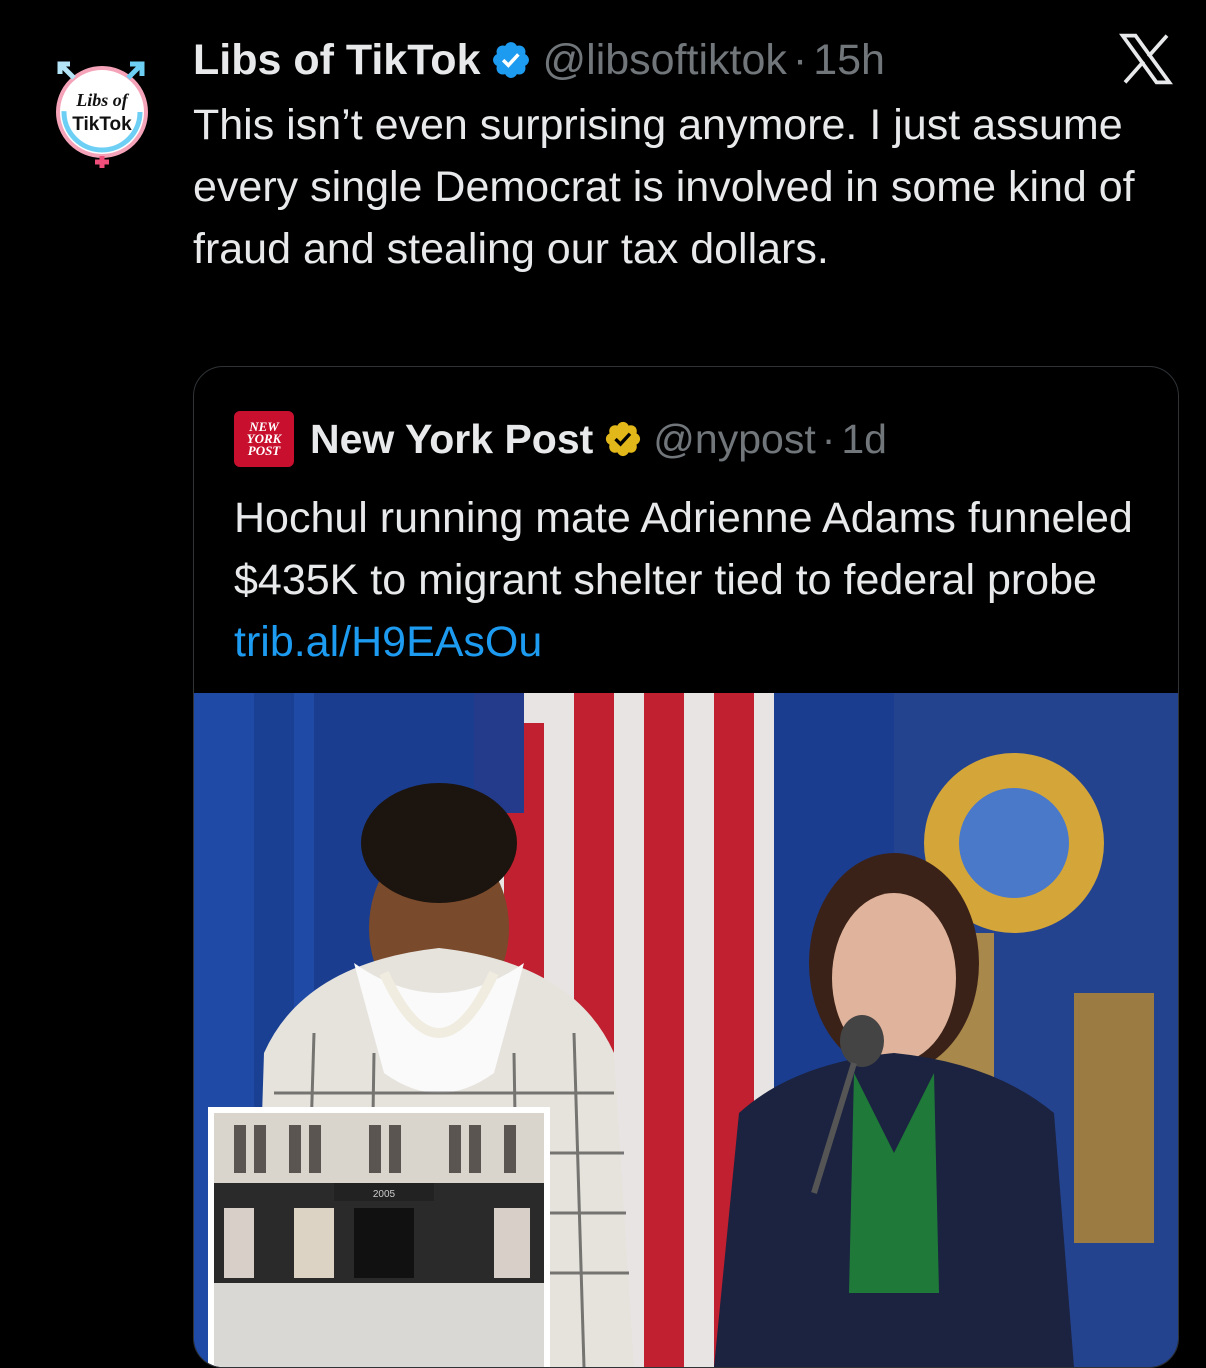  What do you see at coordinates (336, 60) in the screenshot?
I see `author-name: Libs of TikTok` at bounding box center [336, 60].